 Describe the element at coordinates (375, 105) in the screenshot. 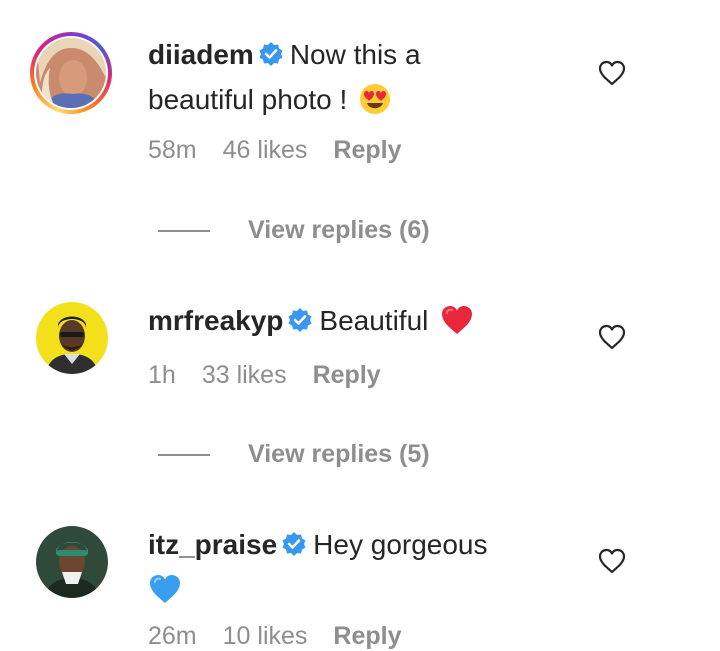

I see `heart-eyes-emoji-icon` at that location.